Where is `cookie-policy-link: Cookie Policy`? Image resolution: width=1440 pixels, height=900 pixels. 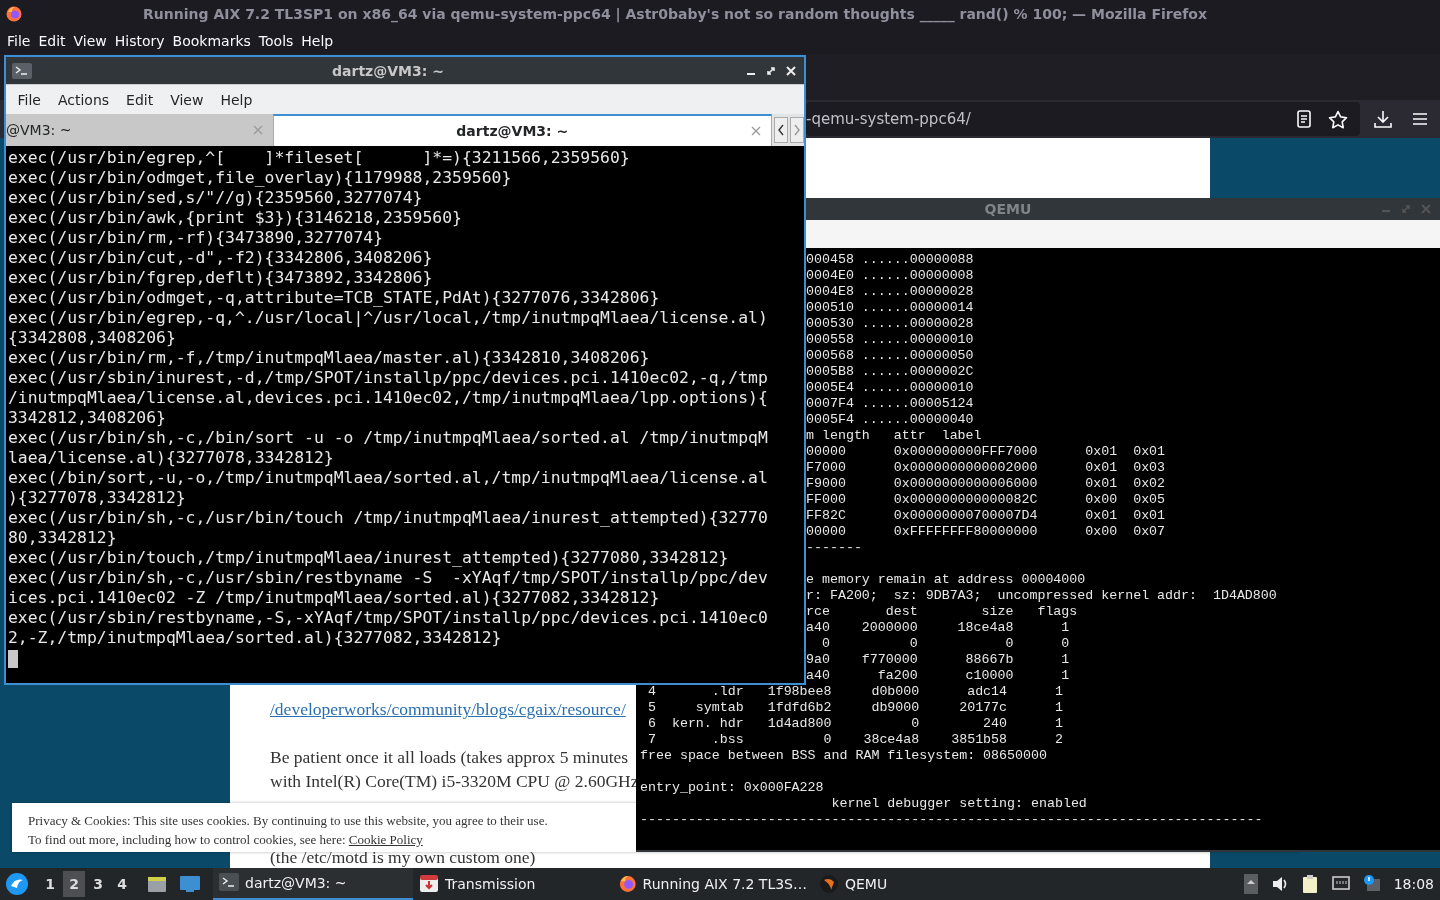
cookie-policy-link: Cookie Policy is located at coordinates (385, 839).